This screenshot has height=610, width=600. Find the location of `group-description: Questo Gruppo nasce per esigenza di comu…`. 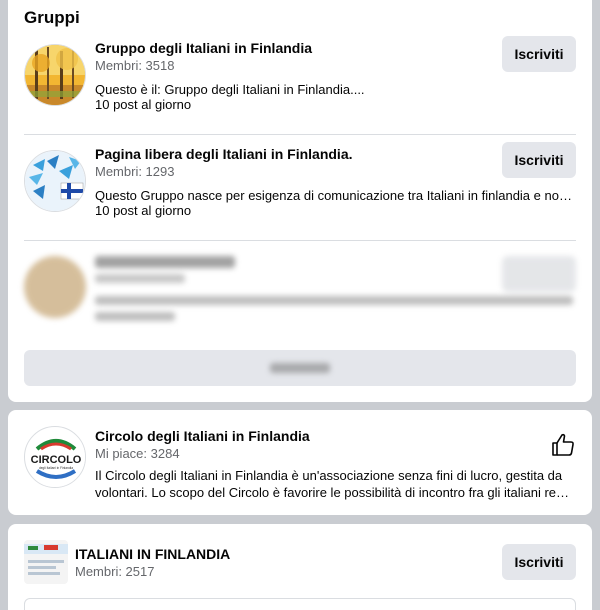

group-description: Questo Gruppo nasce per esigenza di comu… is located at coordinates (335, 195).